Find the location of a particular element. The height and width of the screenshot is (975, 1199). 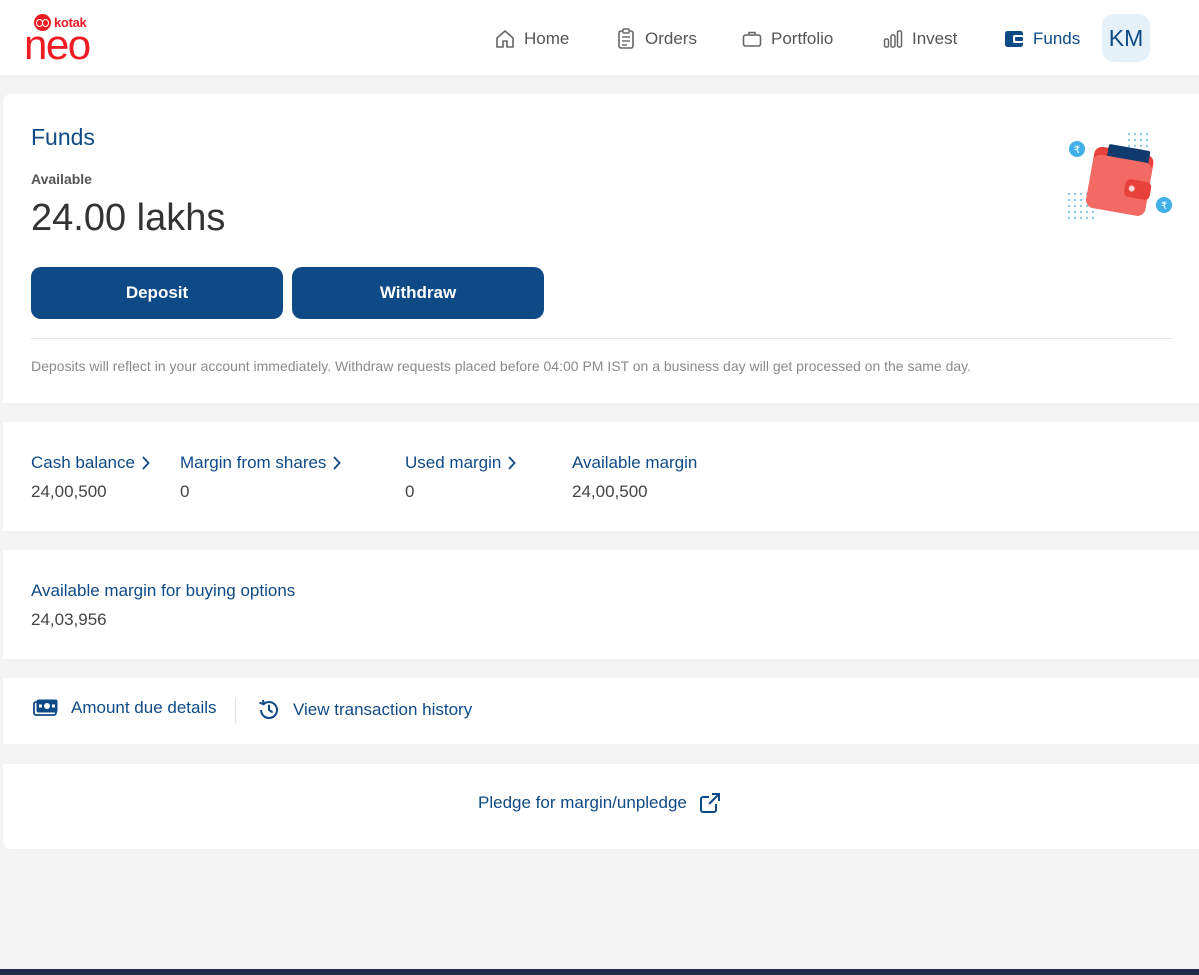

nav-orders-label: Orders is located at coordinates (671, 38).